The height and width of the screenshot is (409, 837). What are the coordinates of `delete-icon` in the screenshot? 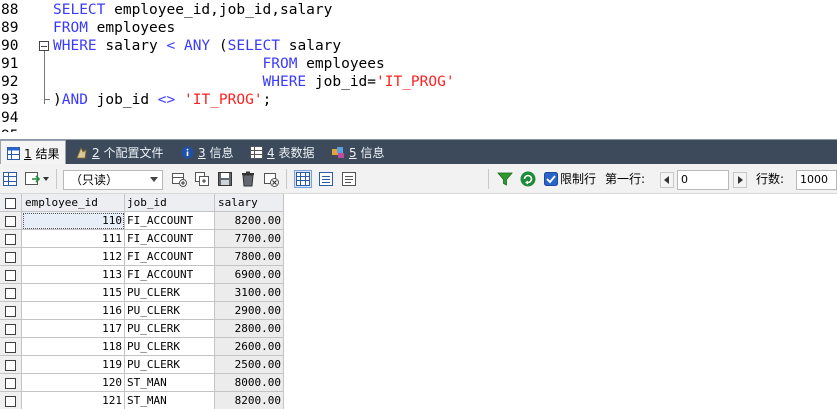 It's located at (248, 179).